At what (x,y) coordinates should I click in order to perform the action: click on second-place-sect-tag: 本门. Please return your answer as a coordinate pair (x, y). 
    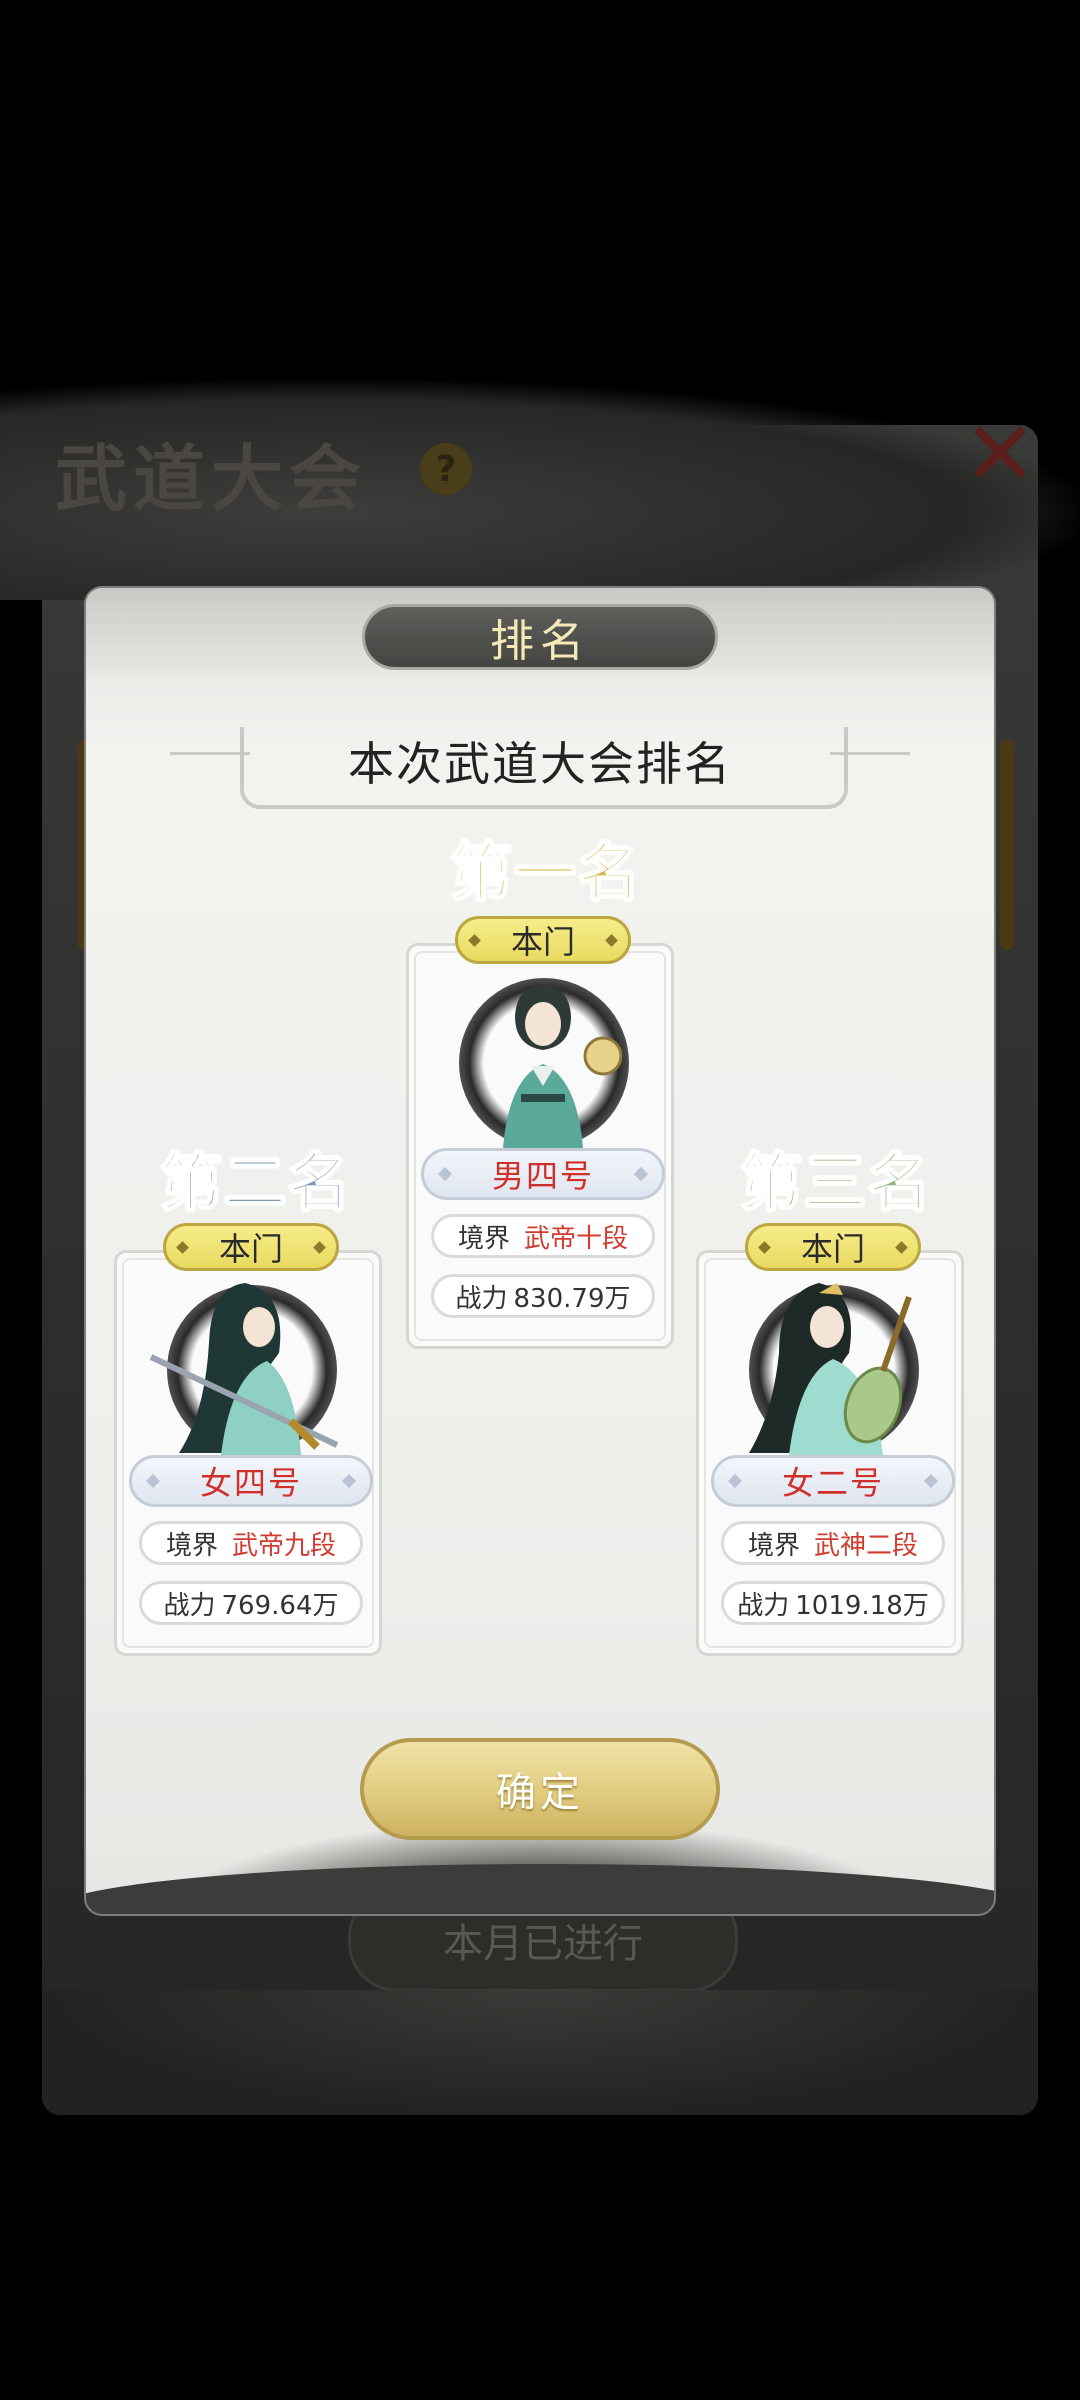
    Looking at the image, I should click on (251, 1247).